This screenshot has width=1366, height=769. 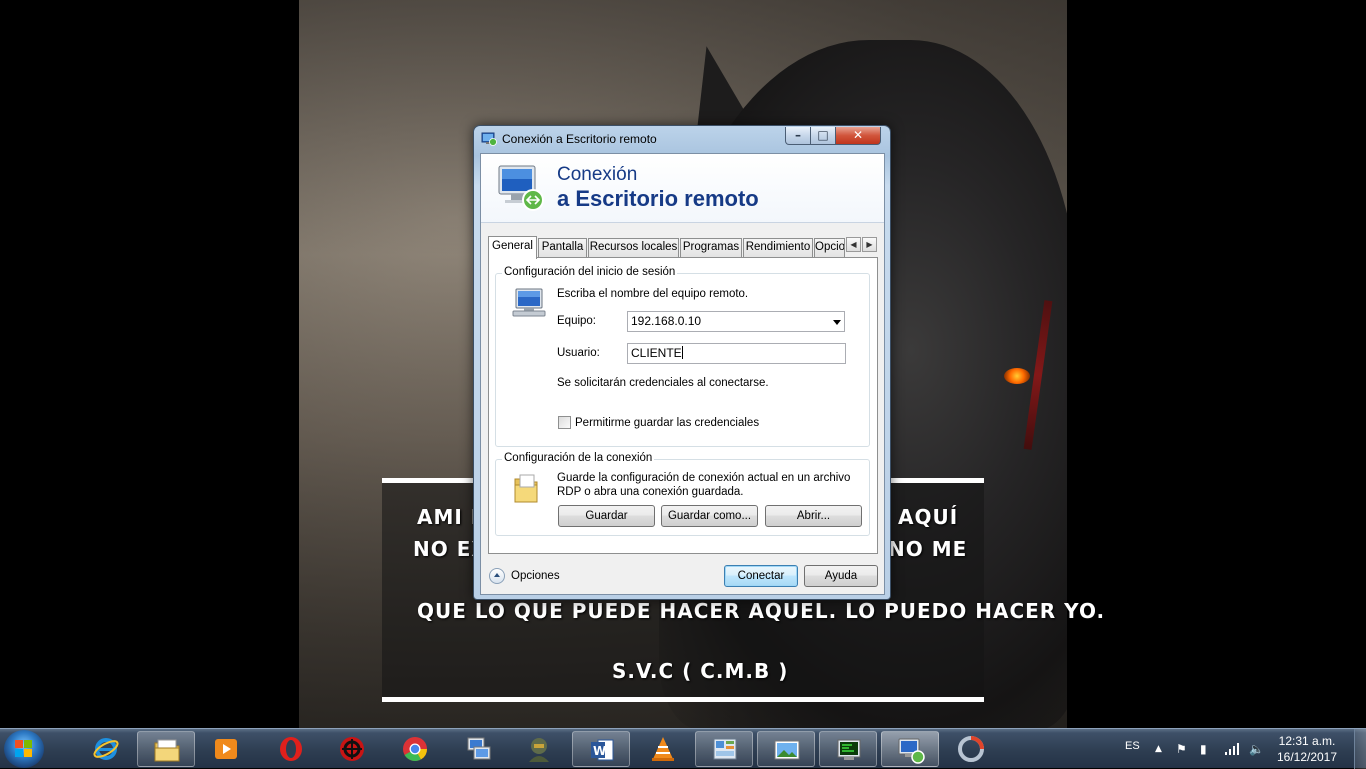 I want to click on control-panel-icon, so click(x=725, y=749).